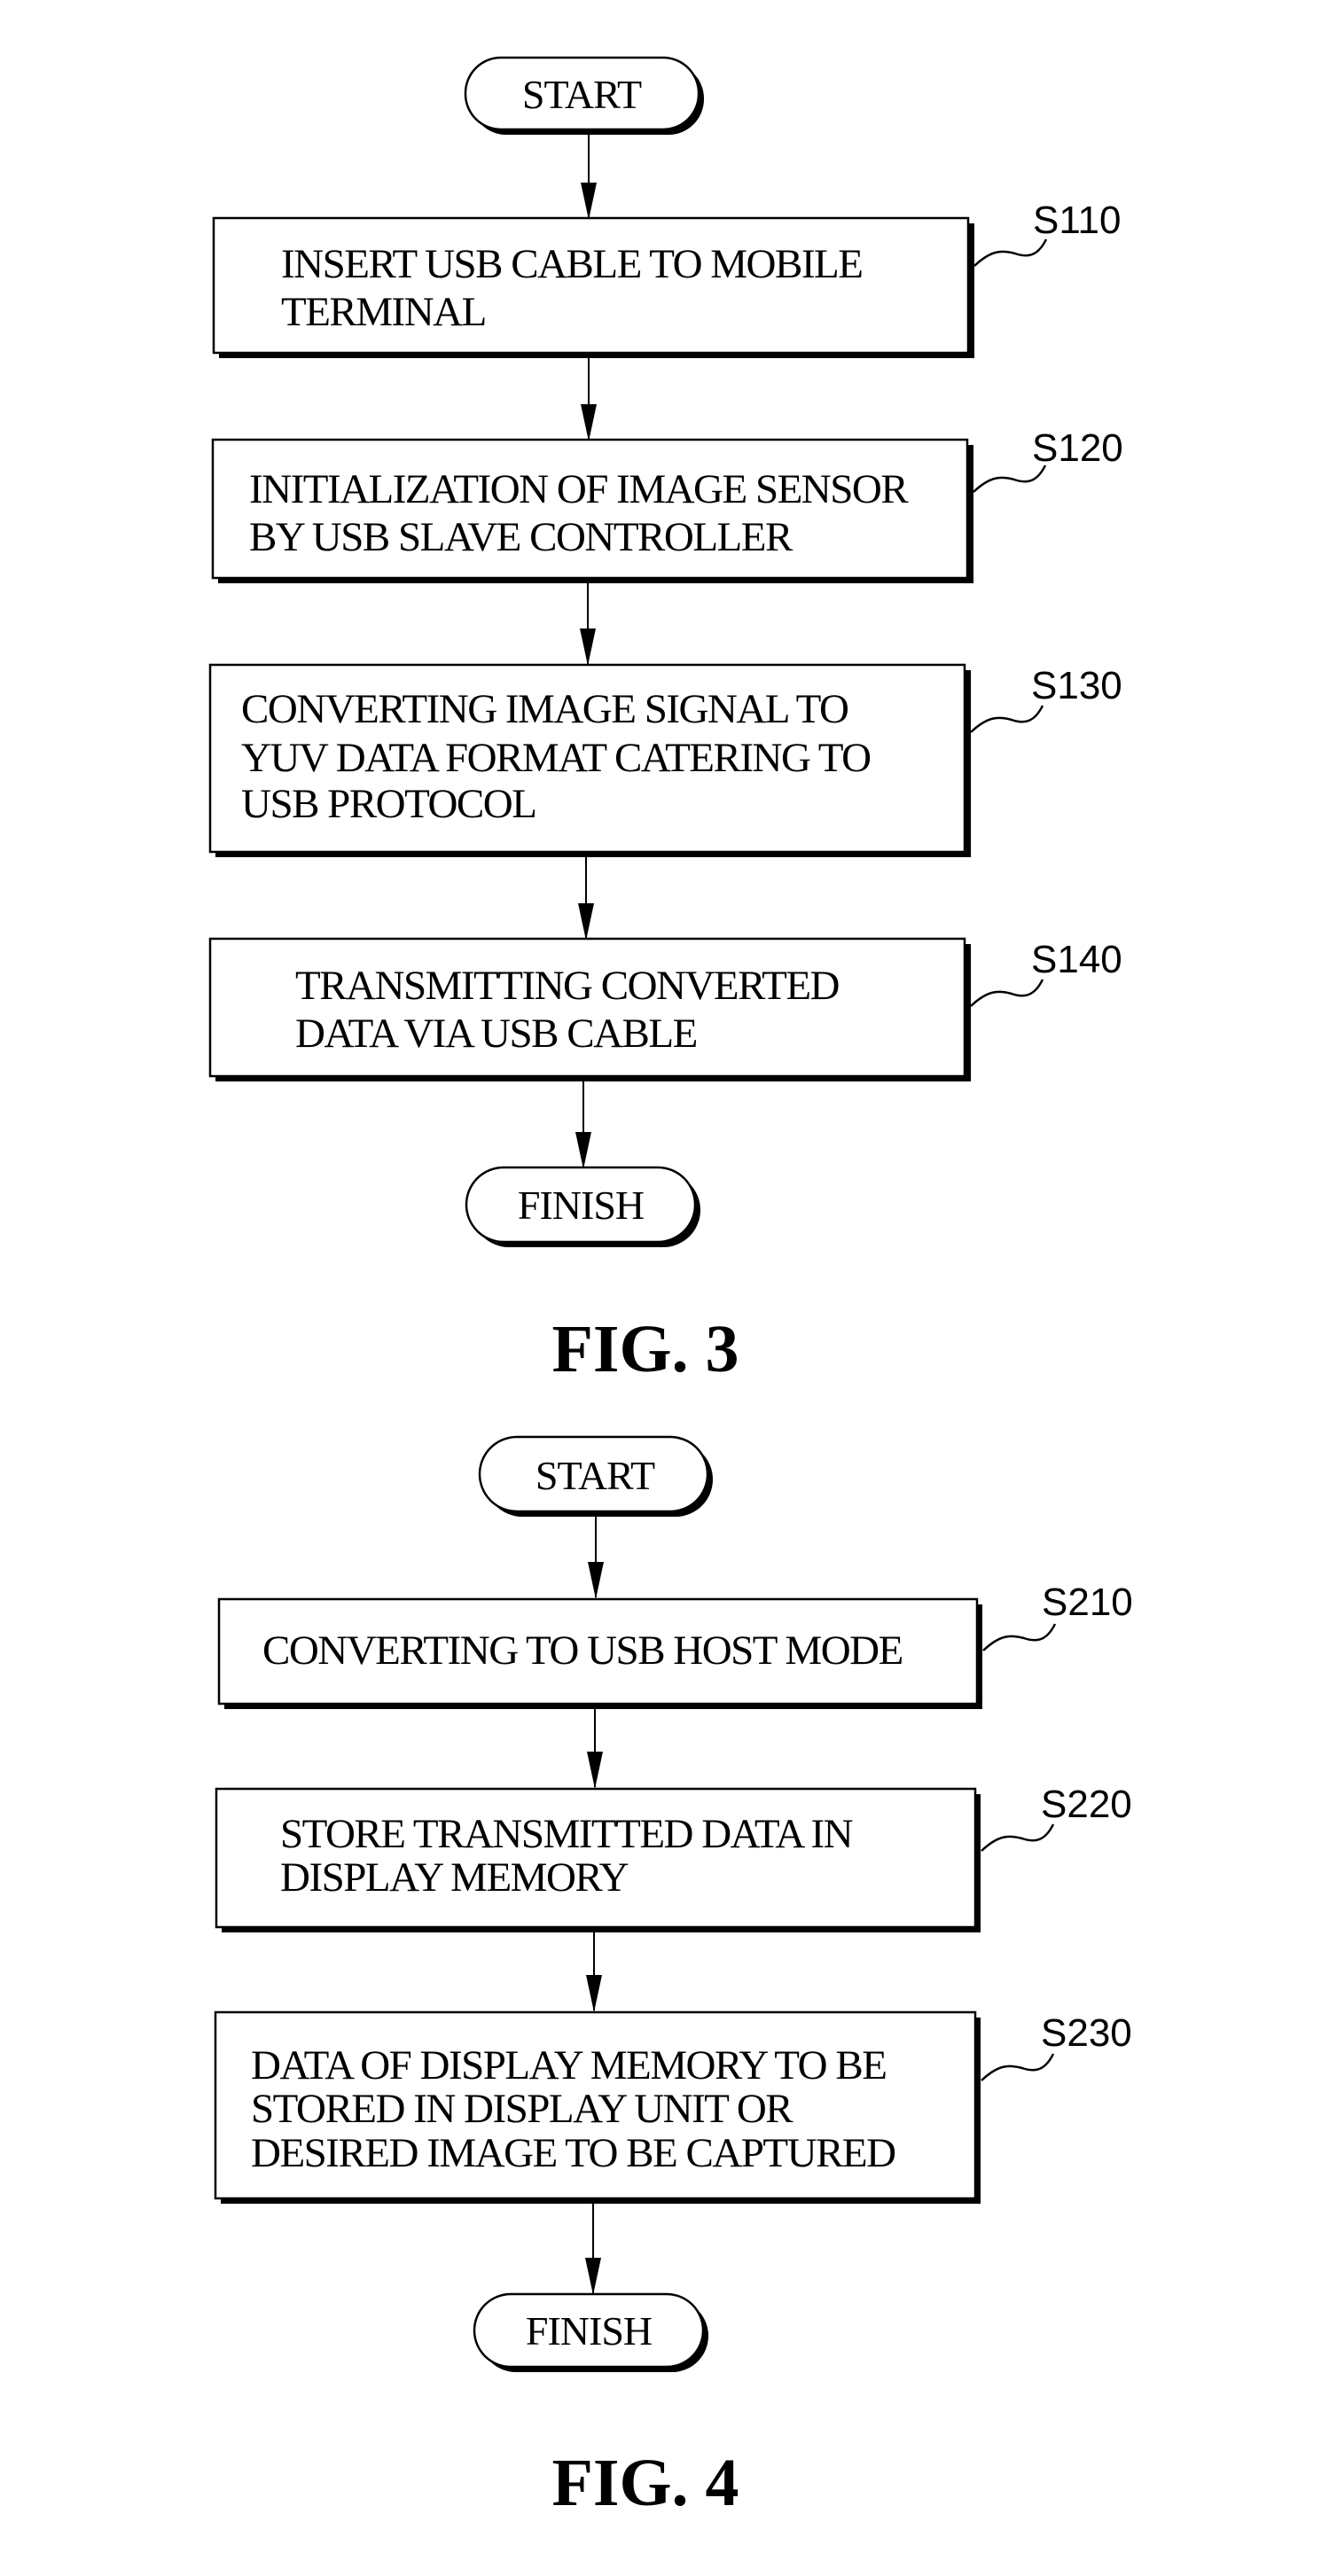 The height and width of the screenshot is (2576, 1329). Describe the element at coordinates (1019, 1637) in the screenshot. I see `s210-leader-line` at that location.